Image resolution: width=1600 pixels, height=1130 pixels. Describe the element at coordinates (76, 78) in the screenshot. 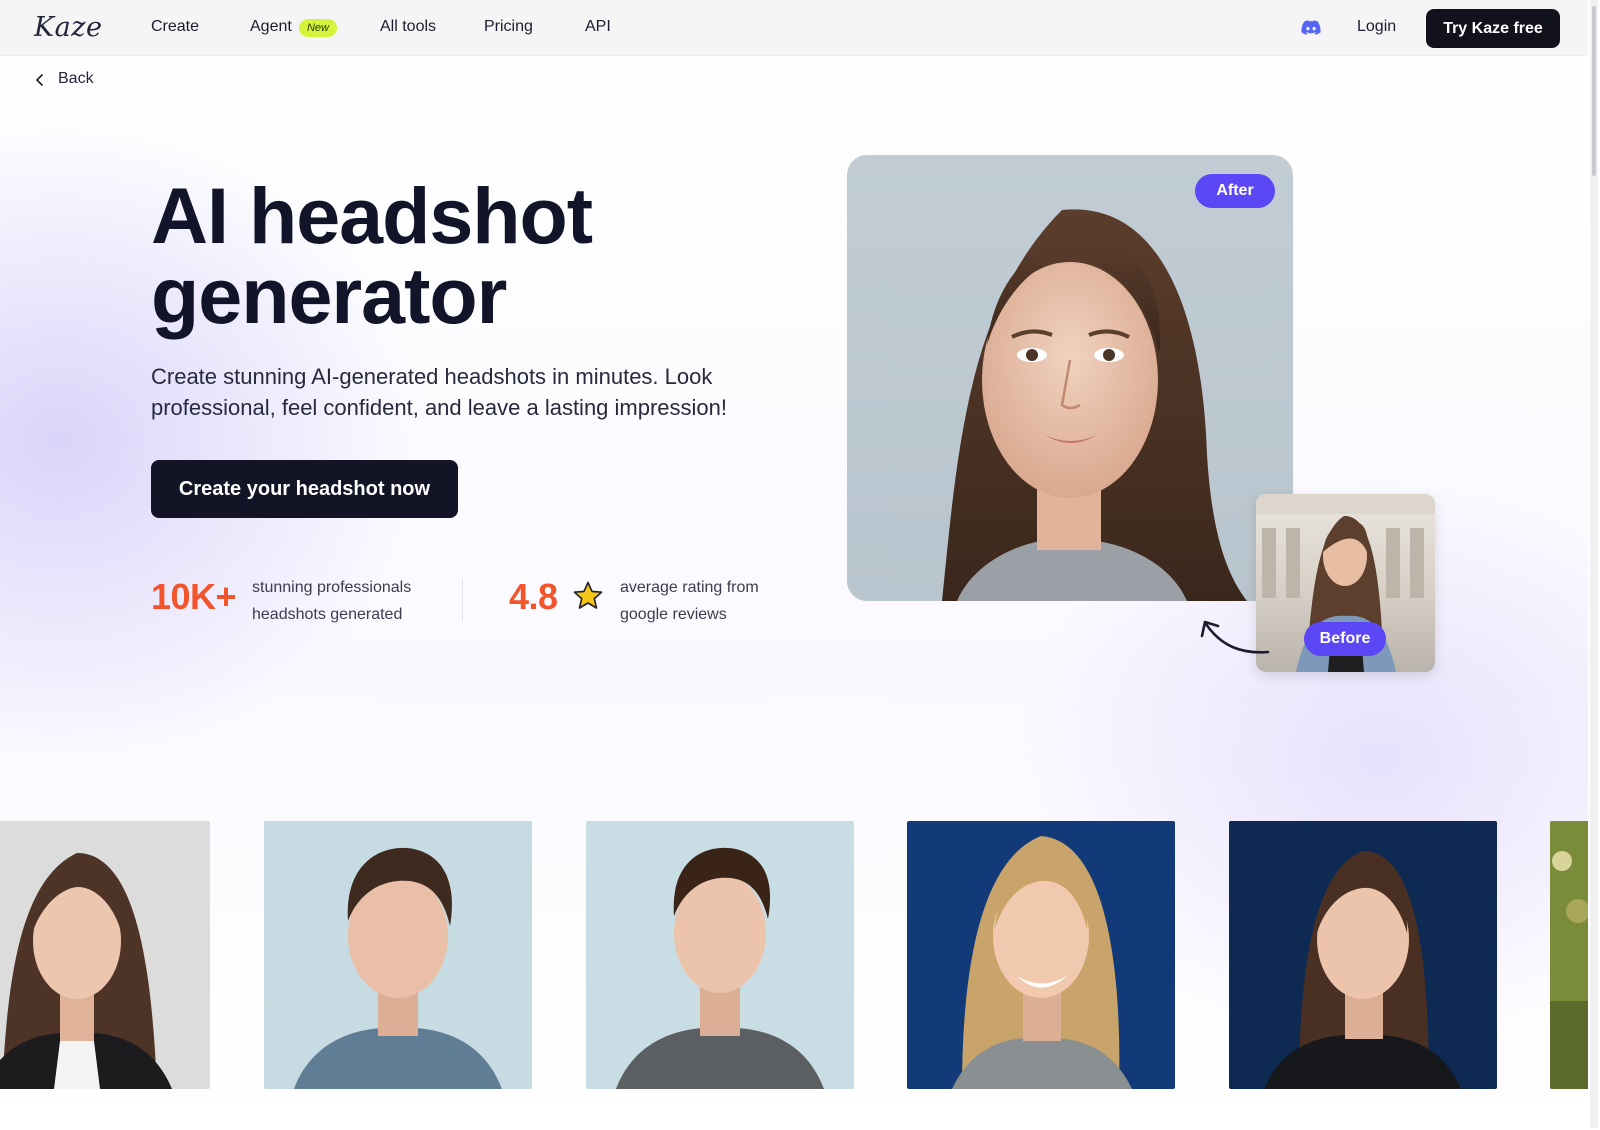

I see `back-label: Back` at that location.